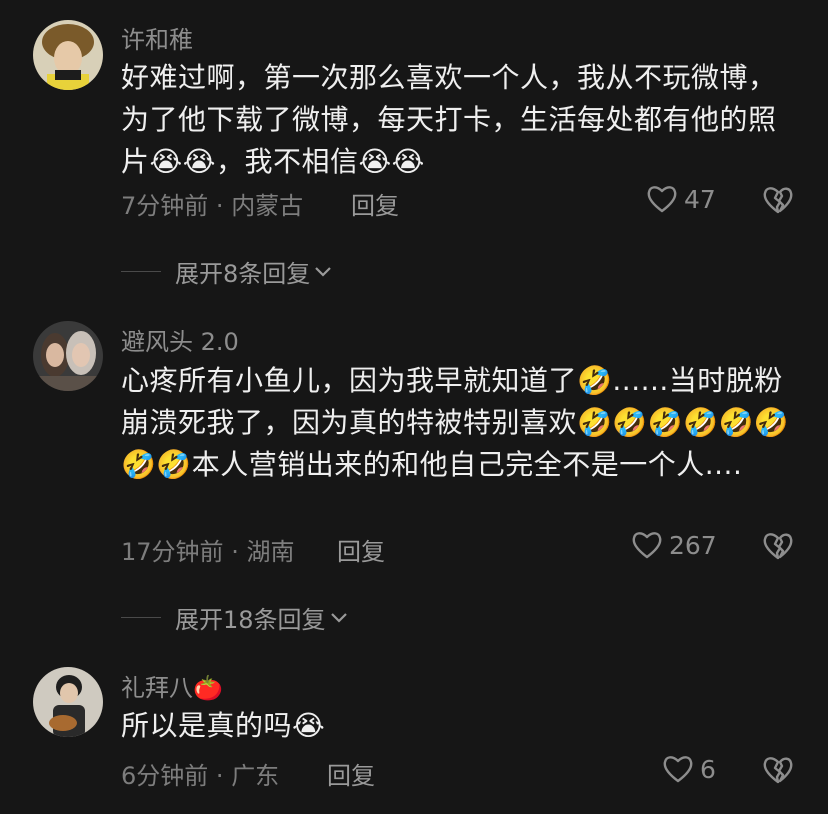  What do you see at coordinates (180, 339) in the screenshot?
I see `username: 避风头 2.0` at bounding box center [180, 339].